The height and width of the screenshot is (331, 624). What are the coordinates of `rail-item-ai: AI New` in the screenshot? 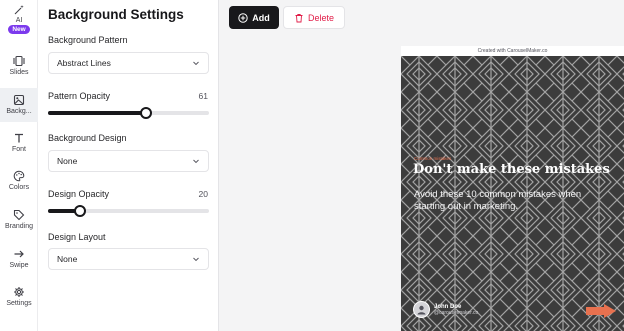 It's located at (19, 19).